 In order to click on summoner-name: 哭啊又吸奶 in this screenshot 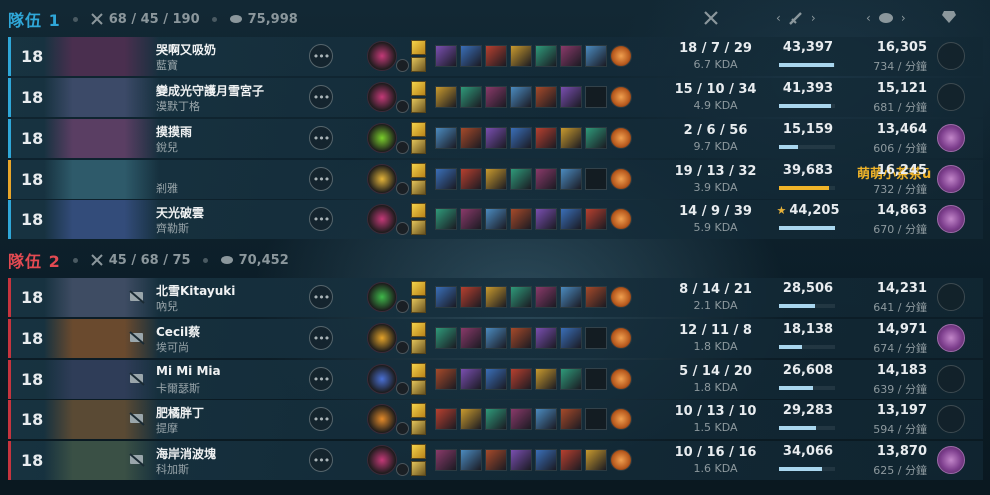, I will do `click(186, 49)`.